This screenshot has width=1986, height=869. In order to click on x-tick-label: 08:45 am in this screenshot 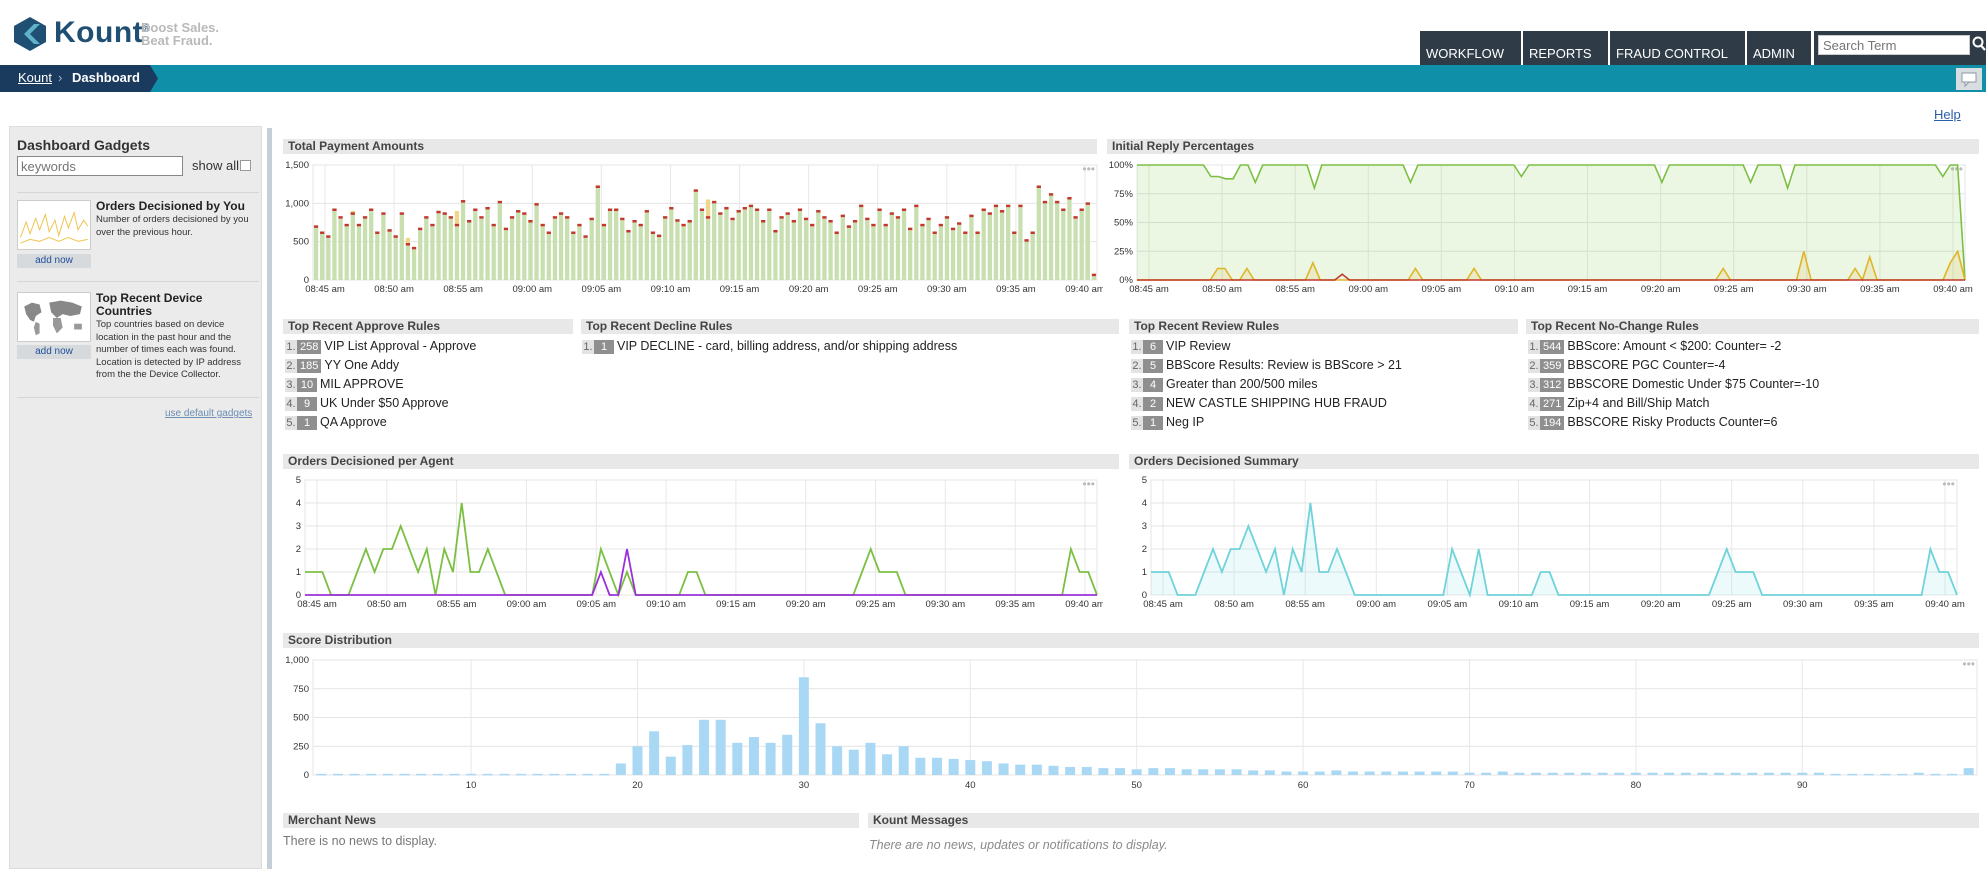, I will do `click(317, 604)`.